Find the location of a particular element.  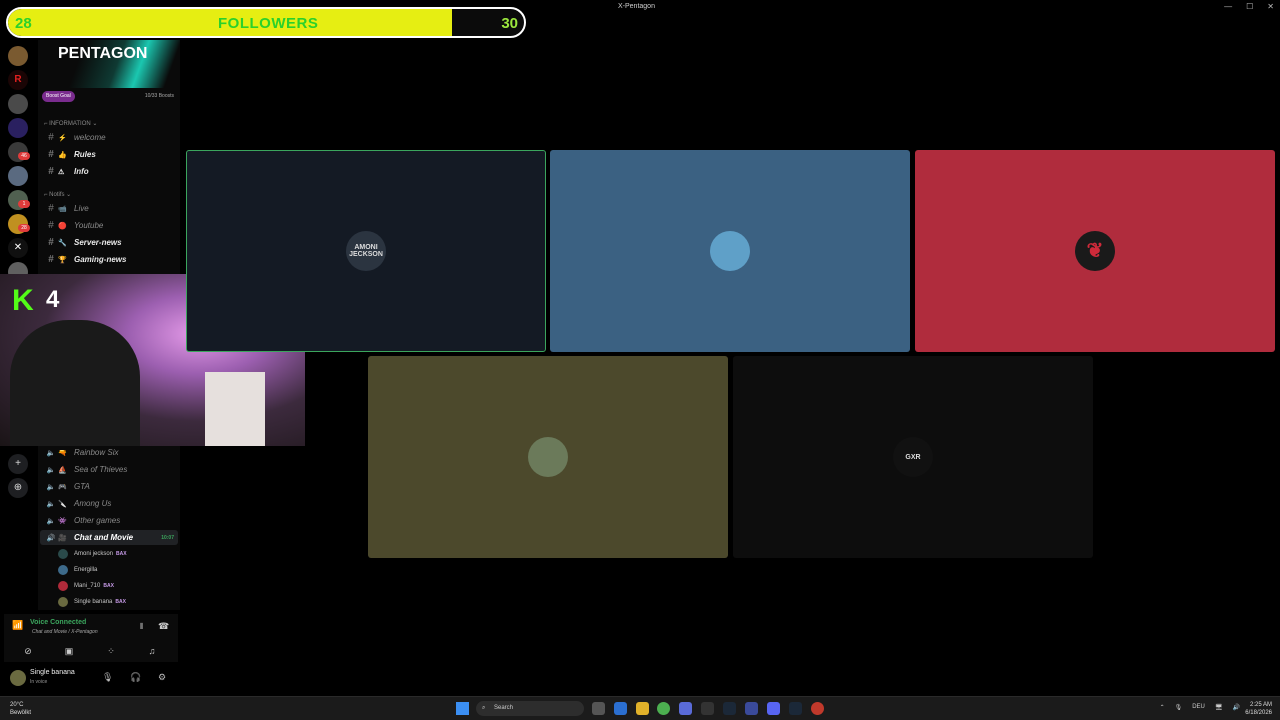

channel-emoji: 🔪 is located at coordinates (62, 504).